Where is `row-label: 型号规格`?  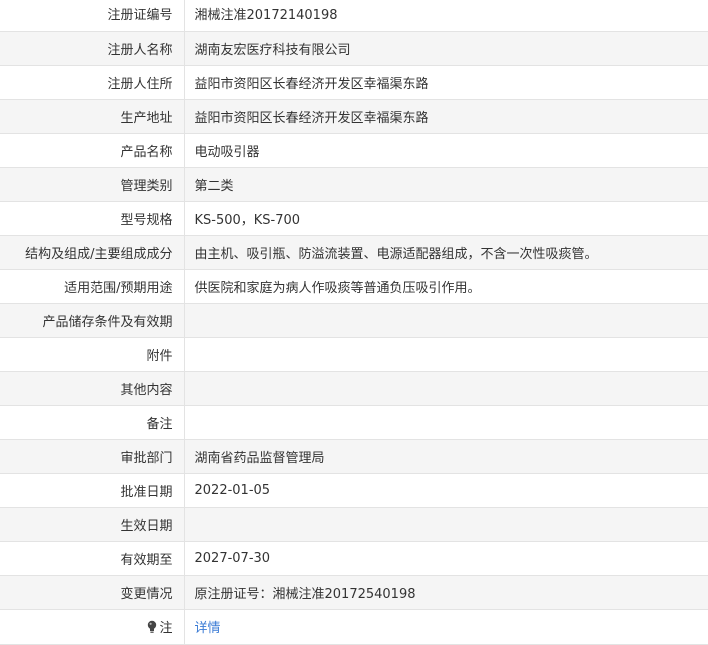
row-label: 型号规格 is located at coordinates (92, 218).